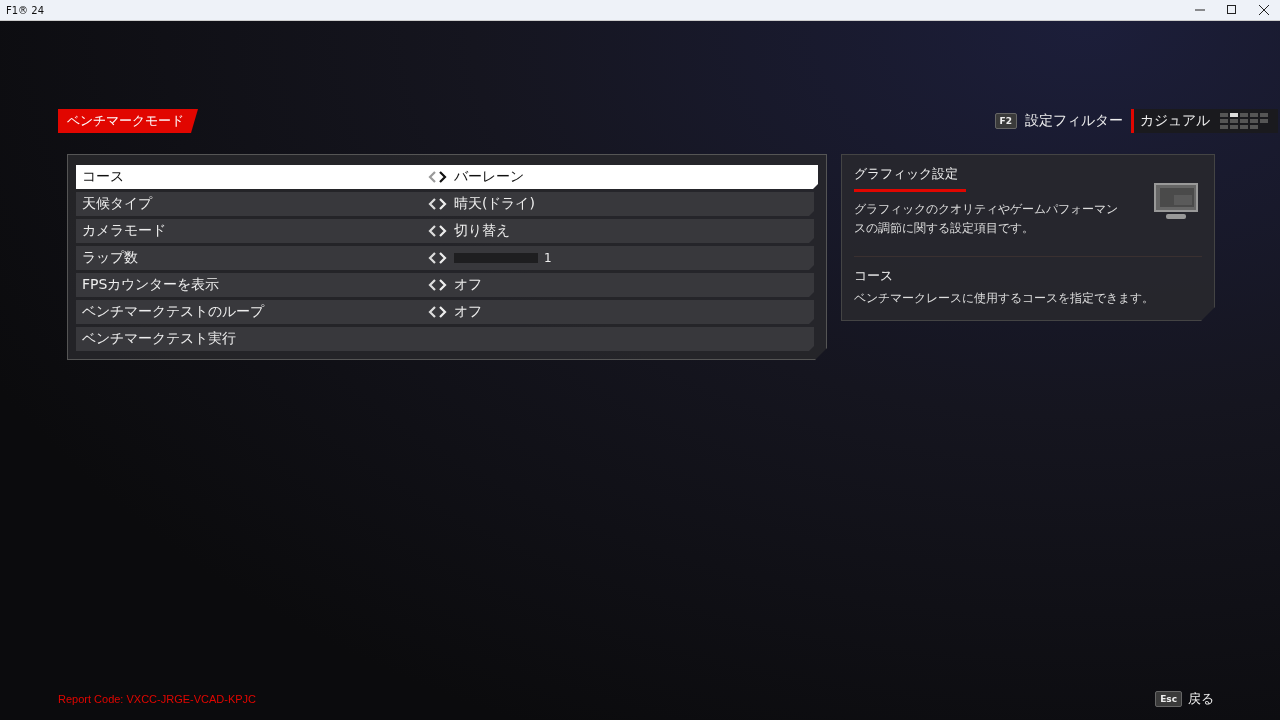  What do you see at coordinates (1184, 699) in the screenshot?
I see `back-button: Esc 戻る` at bounding box center [1184, 699].